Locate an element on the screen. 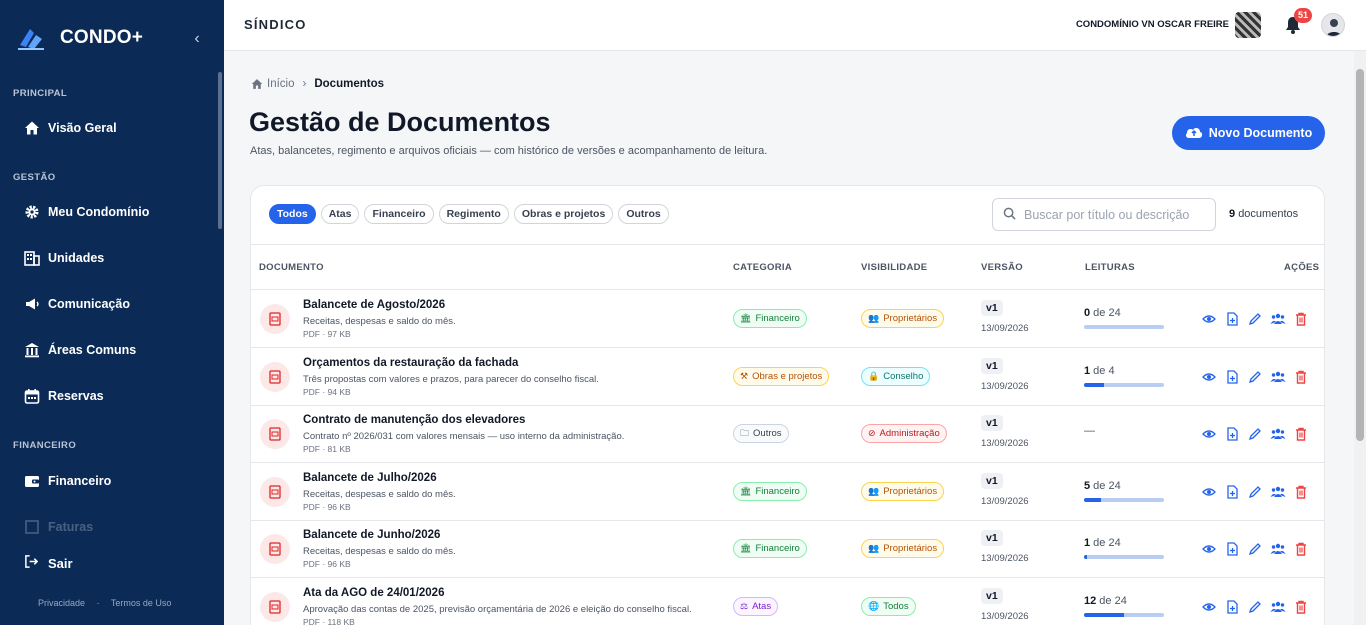 This screenshot has height=625, width=1366. search-input: Buscar por título ou descrição is located at coordinates (1104, 214).